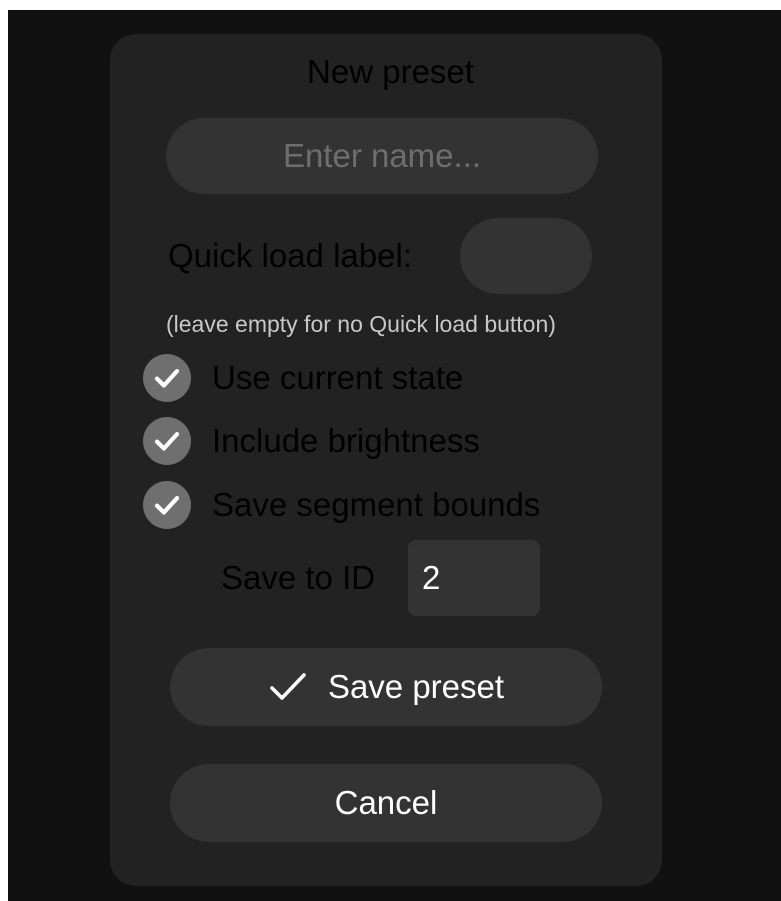 Image resolution: width=781 pixels, height=901 pixels. I want to click on cancel-button: Cancel, so click(386, 803).